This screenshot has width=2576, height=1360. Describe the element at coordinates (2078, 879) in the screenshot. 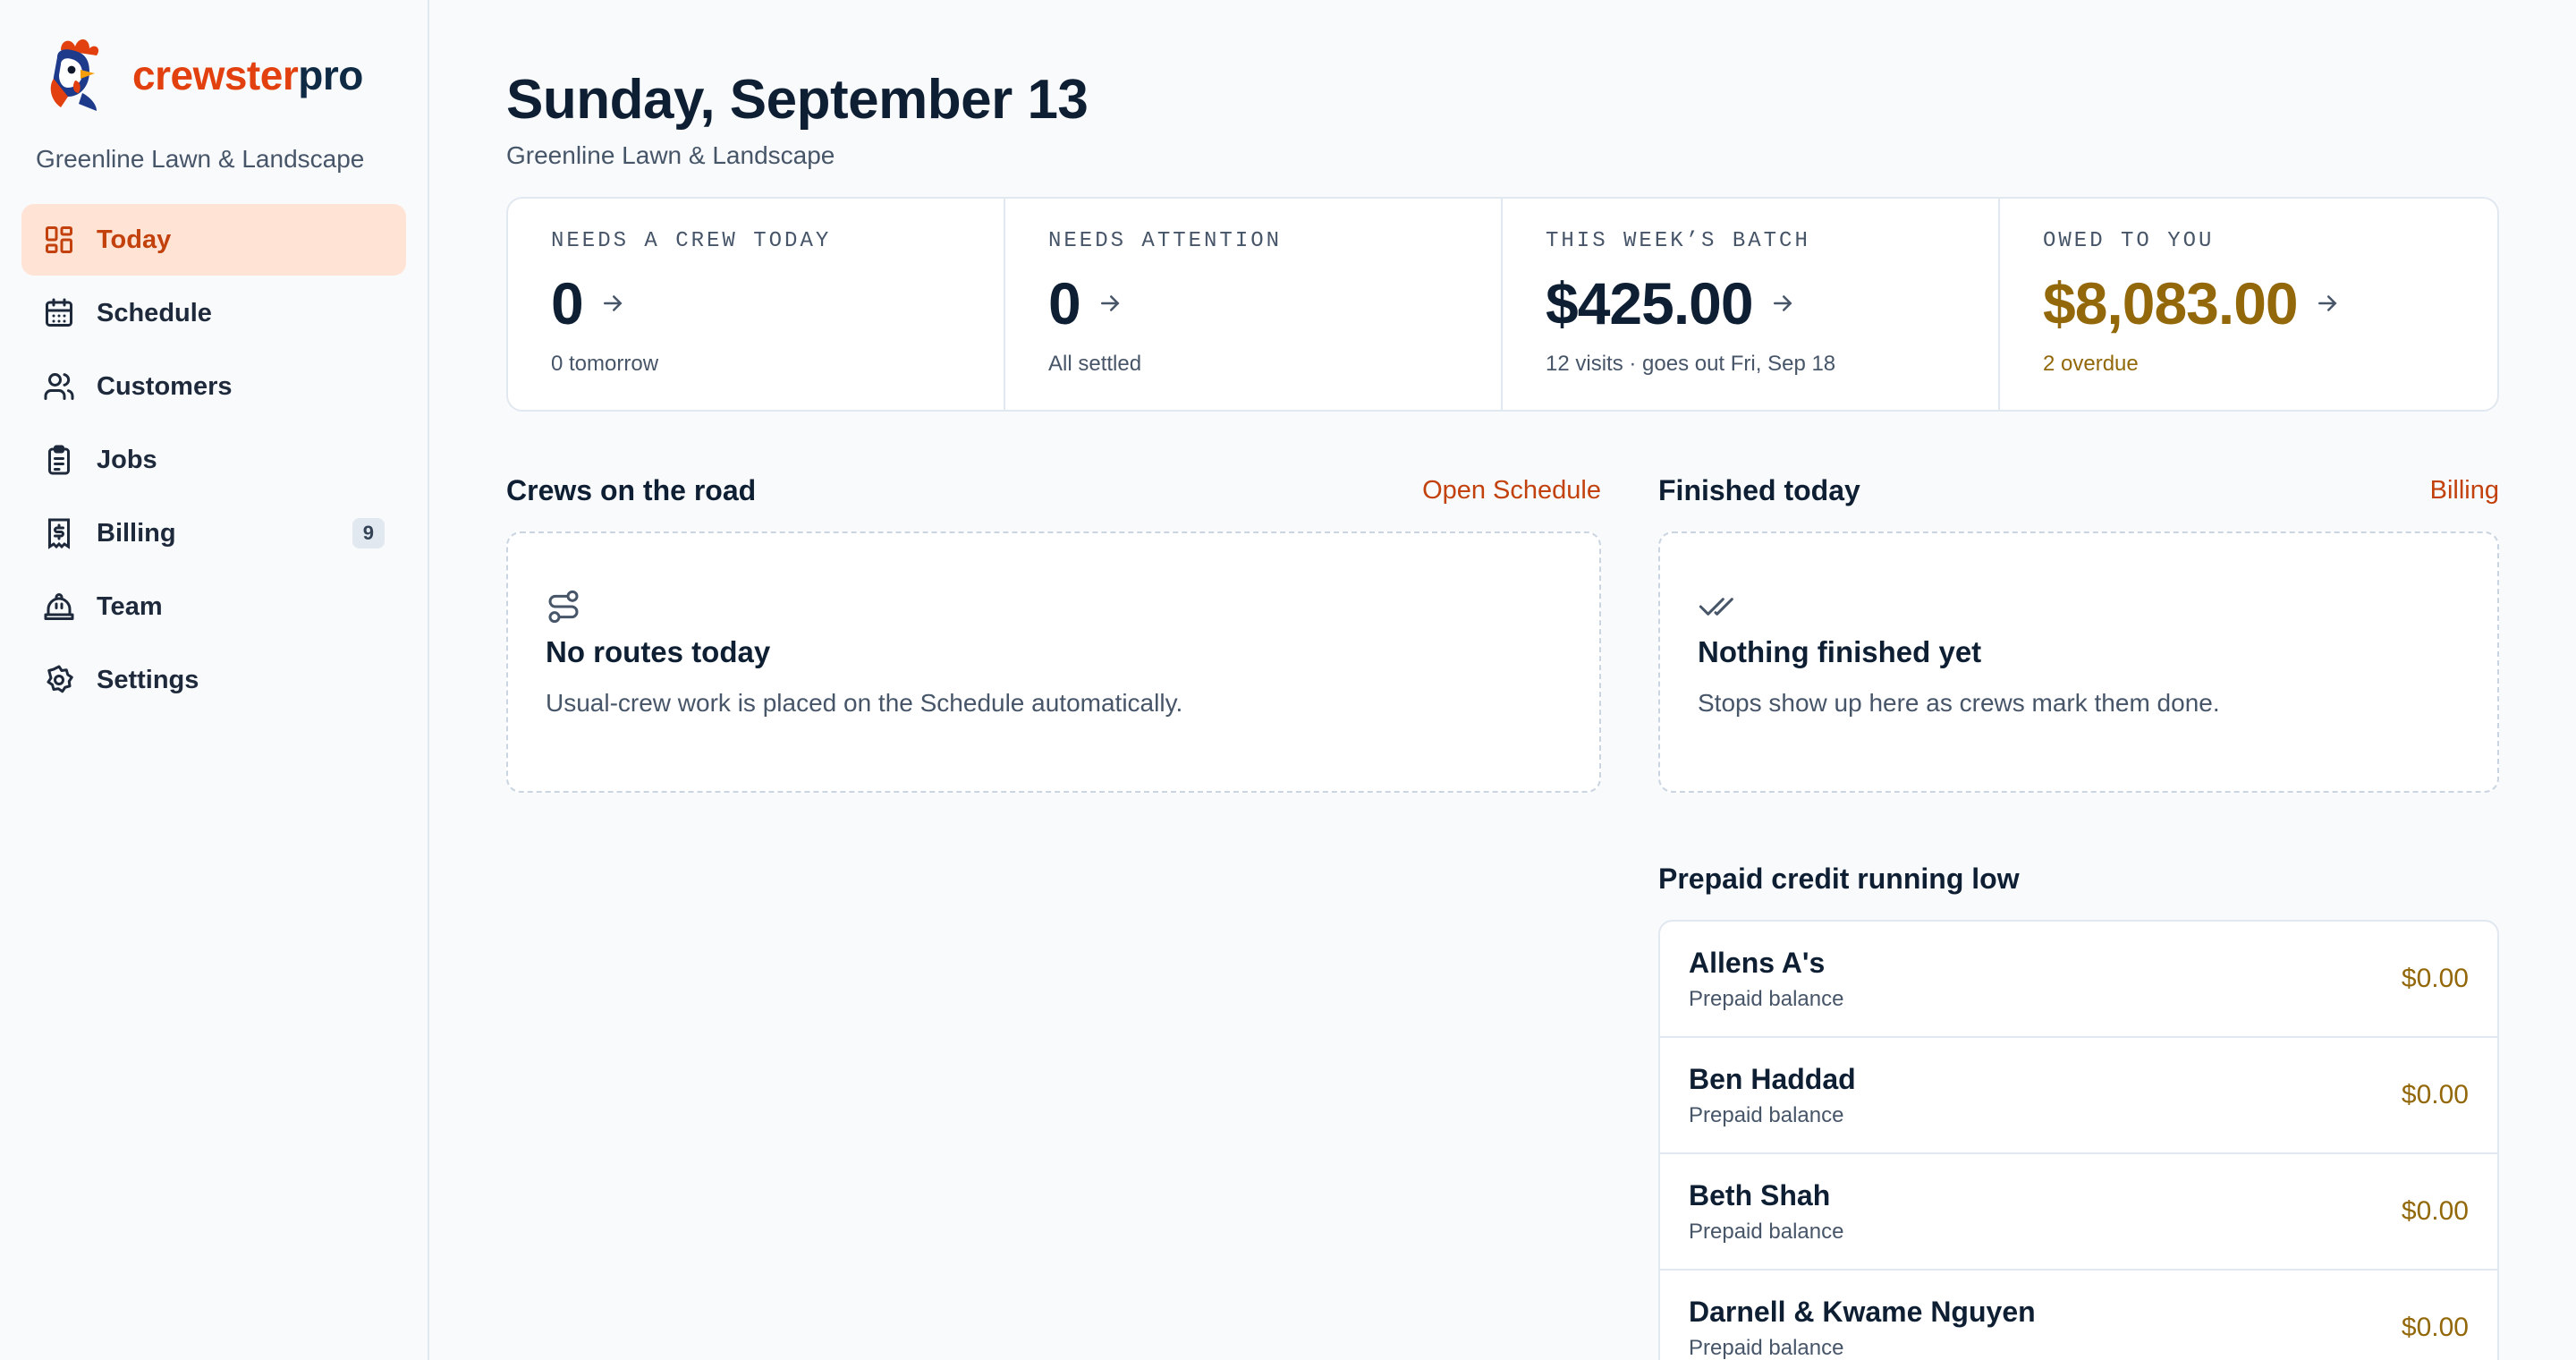

I see `section-header: Prepaid credit running low` at that location.